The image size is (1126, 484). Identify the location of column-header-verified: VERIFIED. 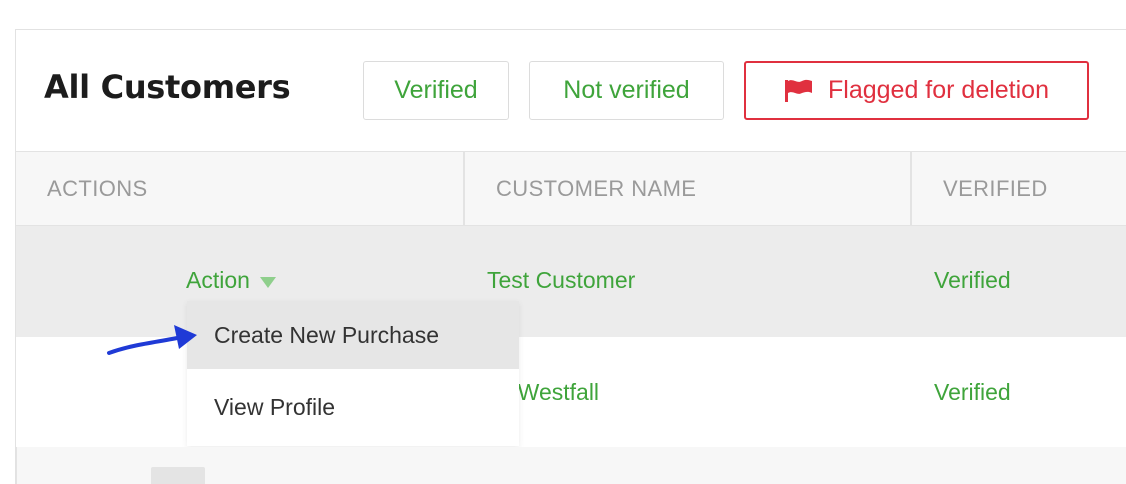
(995, 188).